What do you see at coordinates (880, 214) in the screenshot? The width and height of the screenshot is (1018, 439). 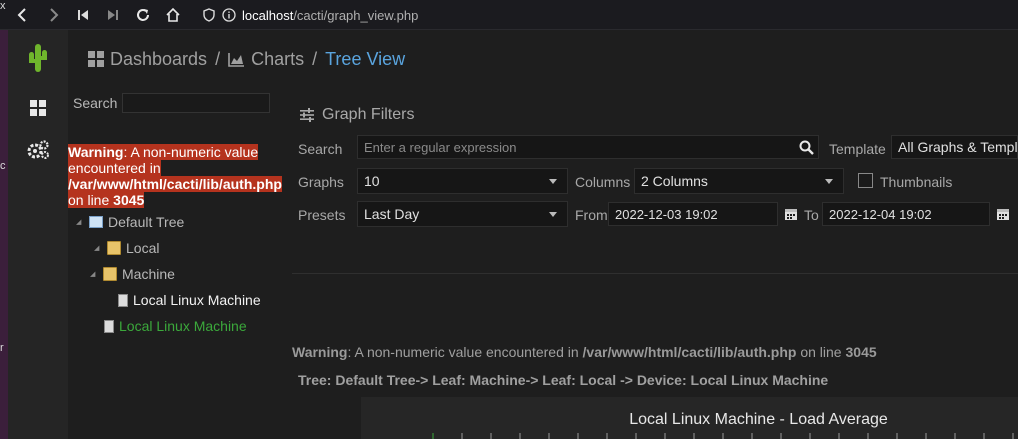 I see `to-date-value: 2022-12-04 19:02` at bounding box center [880, 214].